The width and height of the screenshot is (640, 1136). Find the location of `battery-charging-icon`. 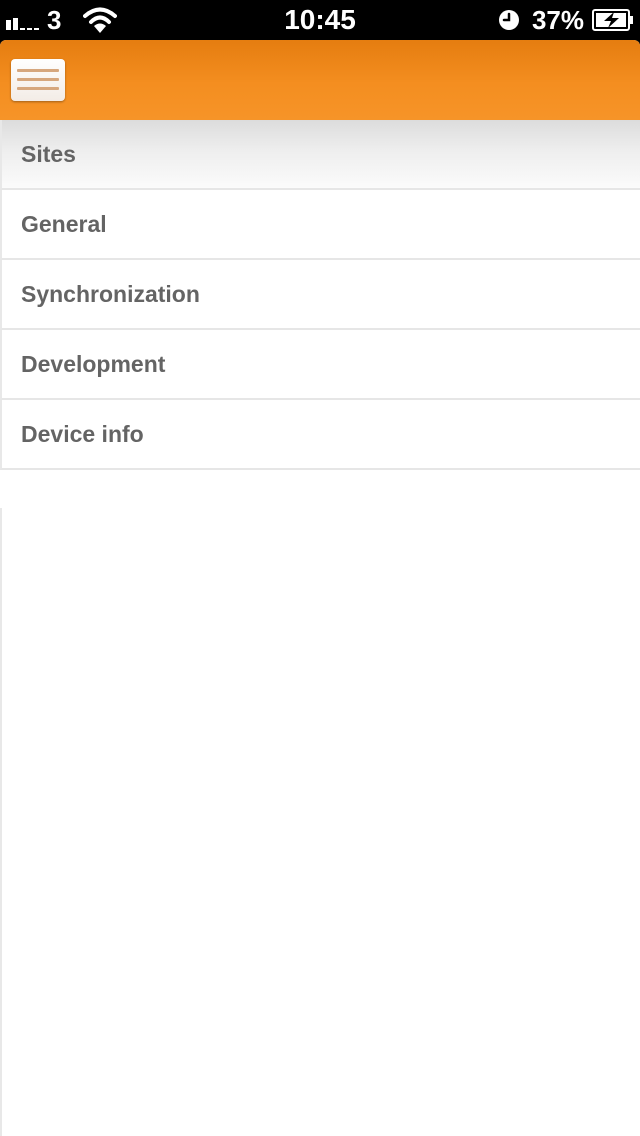

battery-charging-icon is located at coordinates (612, 20).